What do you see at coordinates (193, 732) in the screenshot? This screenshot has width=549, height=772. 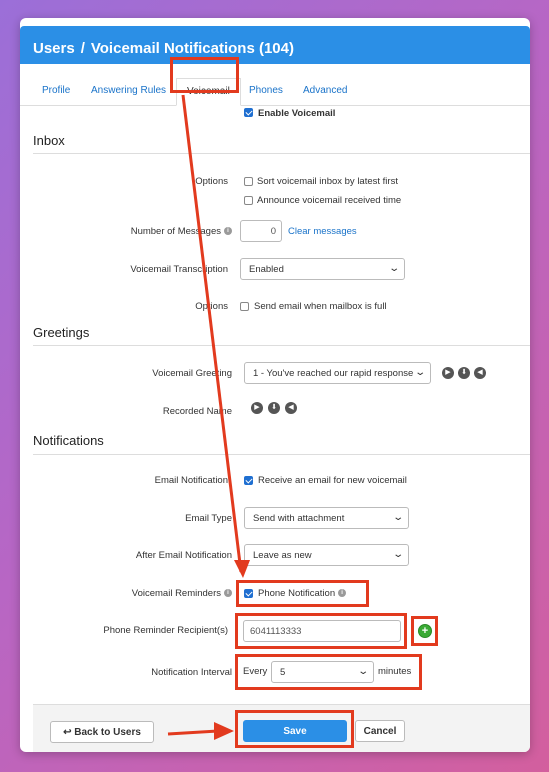 I see `arrow-line-to-save` at bounding box center [193, 732].